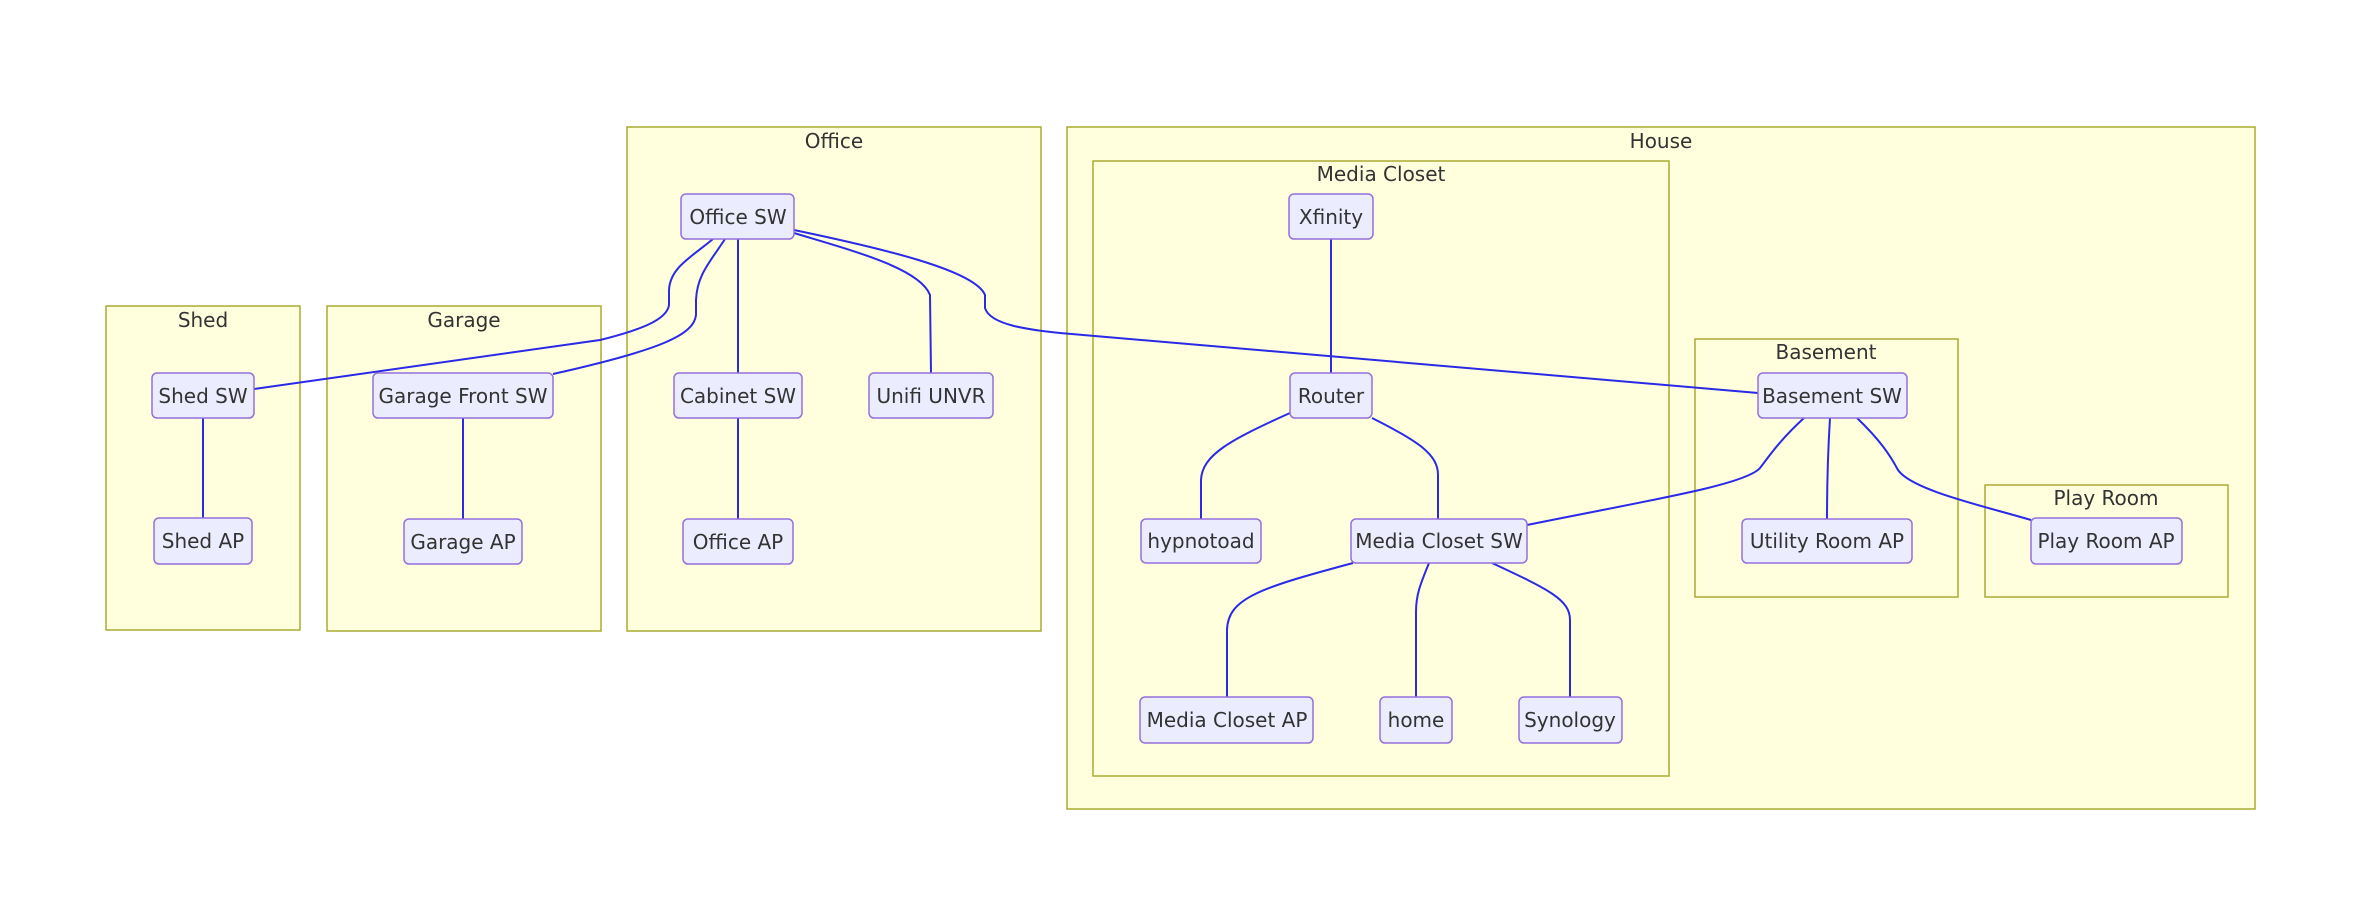  I want to click on cluster-label-office: Office, so click(834, 141).